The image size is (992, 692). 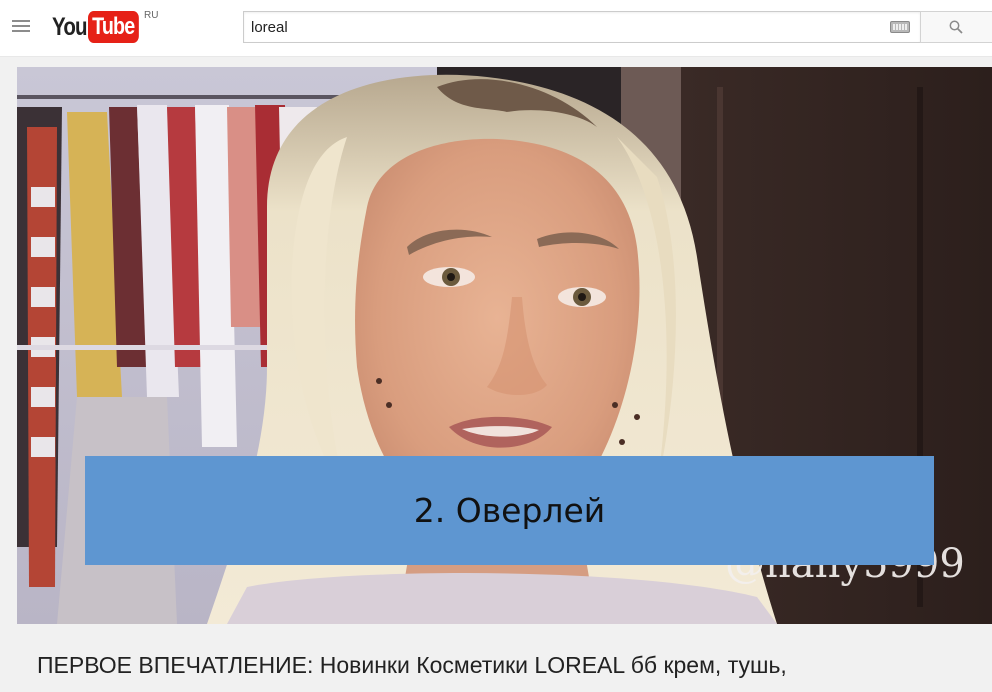 I want to click on logo-you-text: You, so click(x=70, y=26).